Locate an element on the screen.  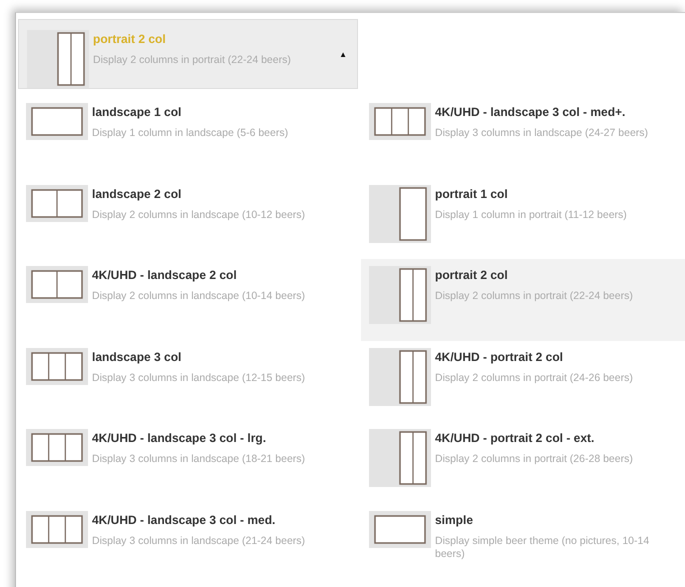
theme-option: portrait 1 col Display 1 column in portrait (11-12 beers) is located at coordinates (523, 218).